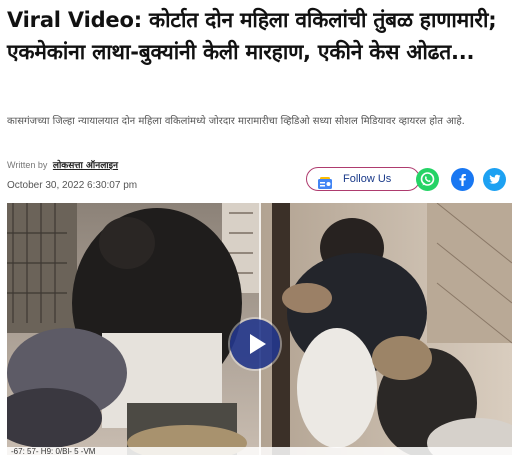 The image size is (517, 455). I want to click on follow-us-button: Follow Us, so click(363, 179).